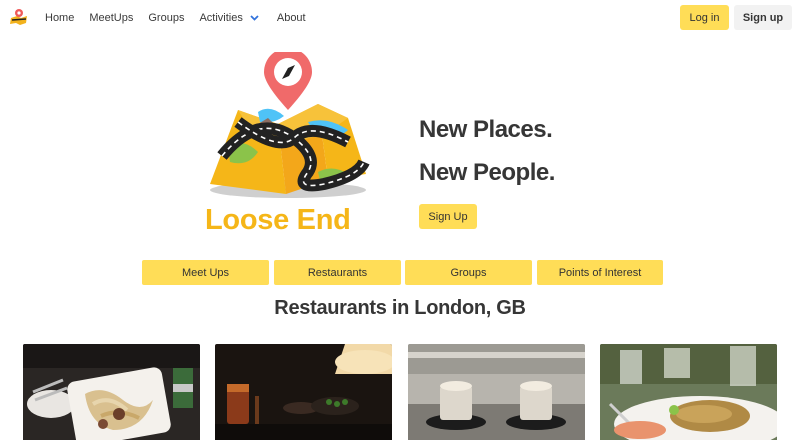 This screenshot has width=800, height=440. I want to click on nav-groups-link: Groups, so click(166, 18).